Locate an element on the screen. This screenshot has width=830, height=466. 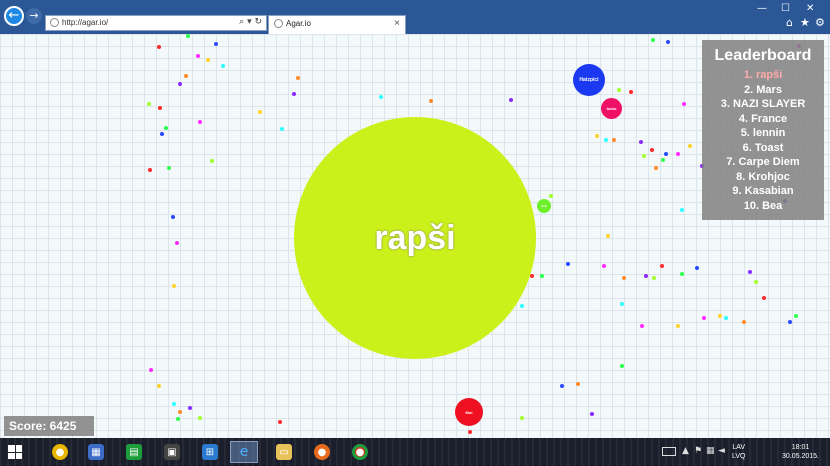
maximize-icon: ☐ is located at coordinates (785, 8).